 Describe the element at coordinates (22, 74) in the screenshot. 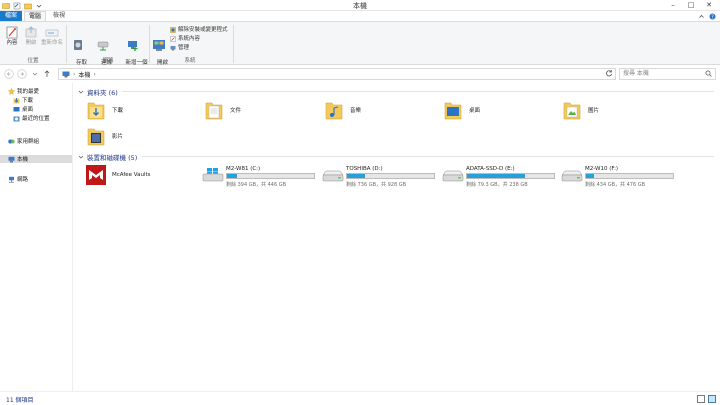

I see `forward-button` at that location.